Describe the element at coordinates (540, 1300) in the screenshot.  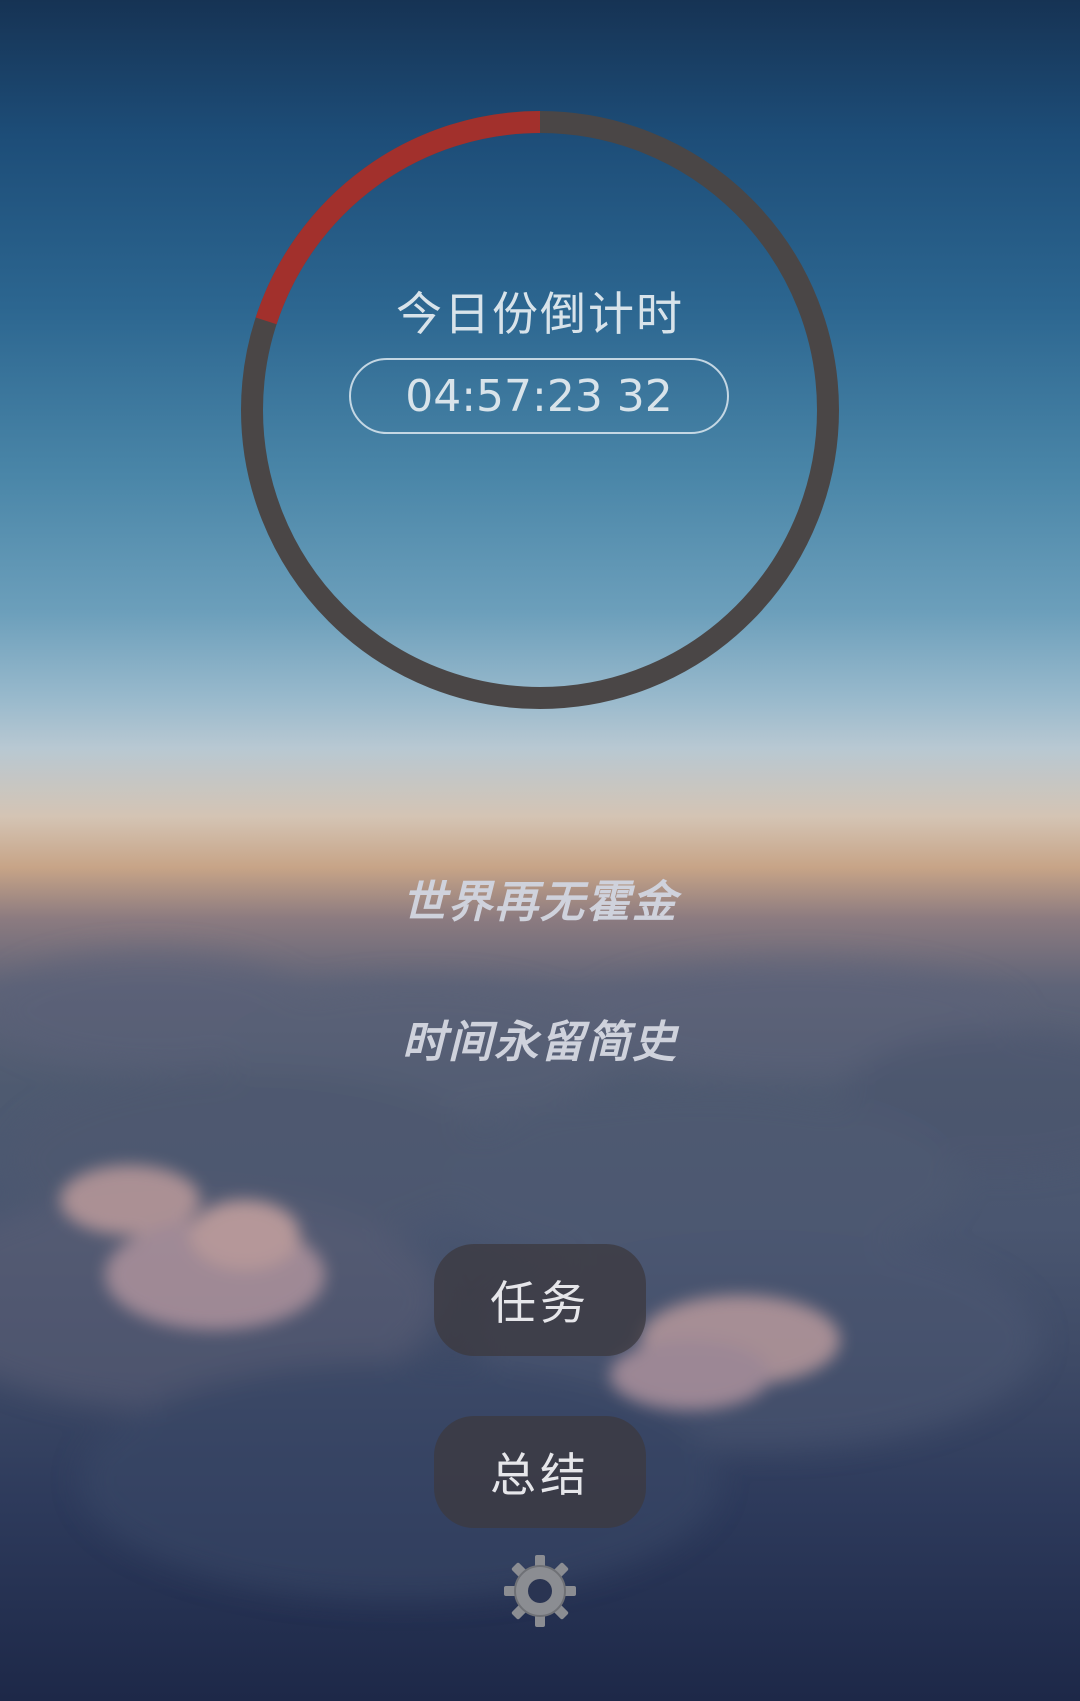
I see `tasks-button: 任务` at that location.